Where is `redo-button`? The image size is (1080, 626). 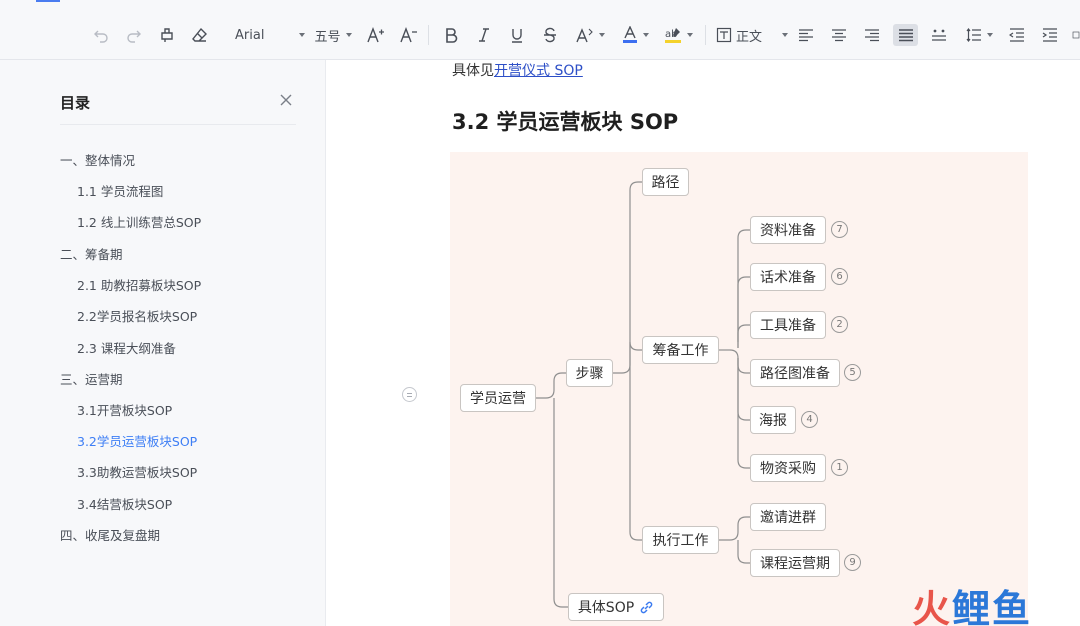
redo-button is located at coordinates (134, 35).